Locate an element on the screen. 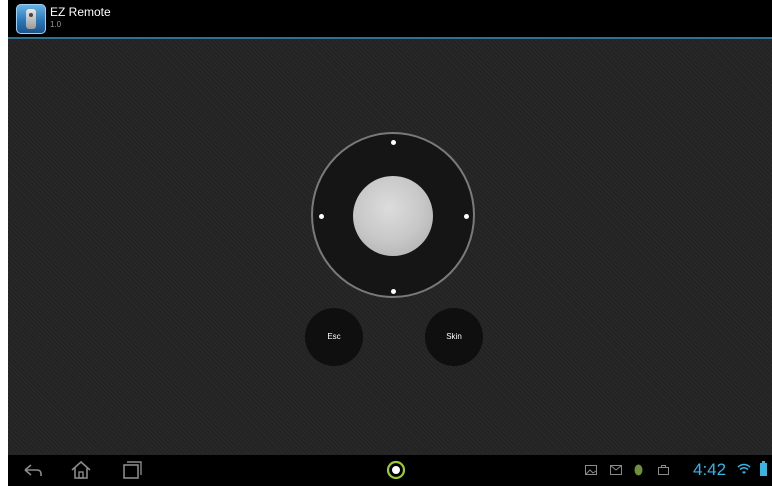  dpad-up-button is located at coordinates (393, 142).